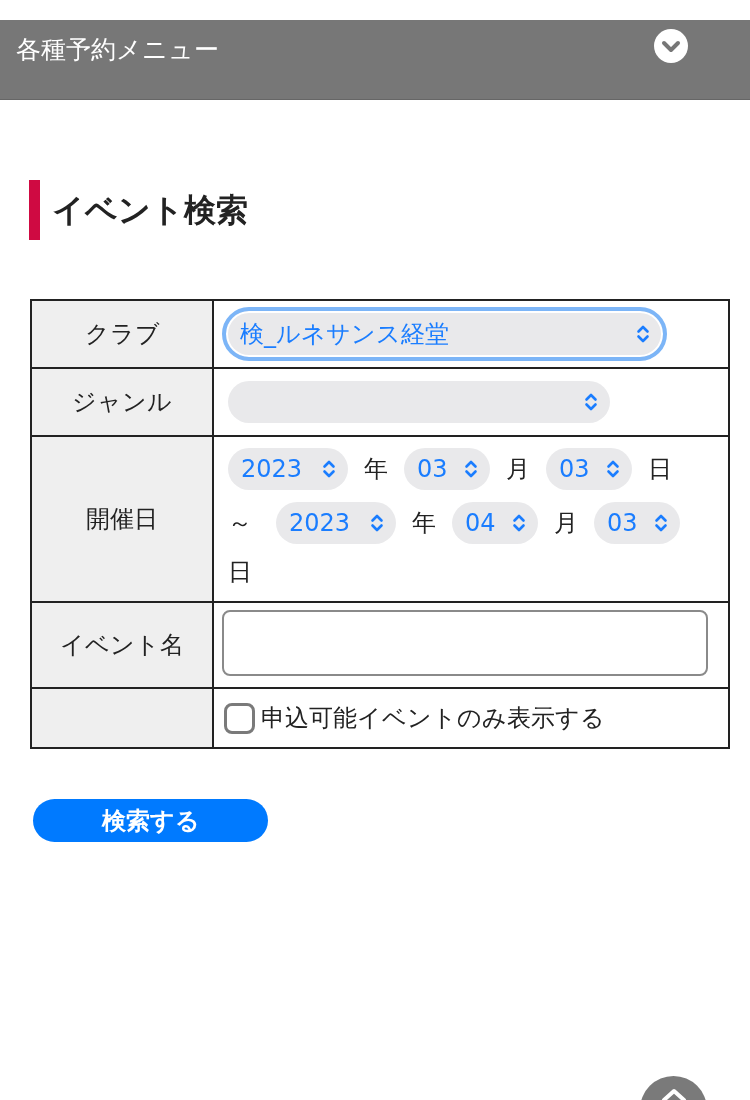  Describe the element at coordinates (239, 718) in the screenshot. I see `checkbox` at that location.